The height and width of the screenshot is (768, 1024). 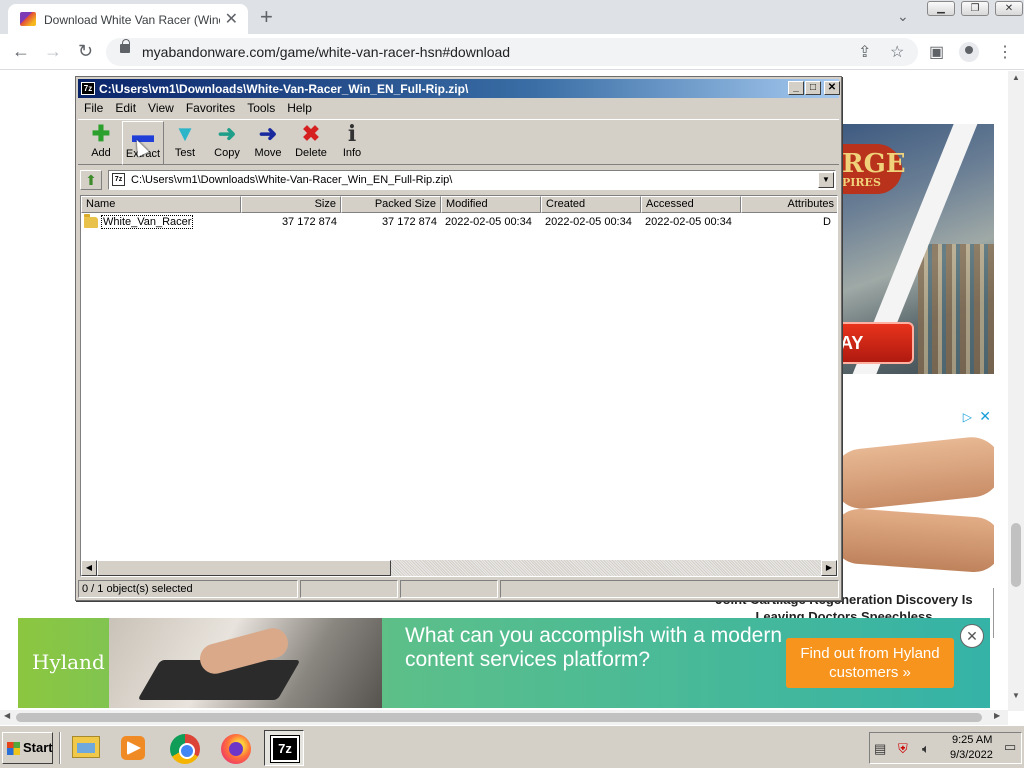 What do you see at coordinates (969, 52) in the screenshot?
I see `profile-avatar-icon` at bounding box center [969, 52].